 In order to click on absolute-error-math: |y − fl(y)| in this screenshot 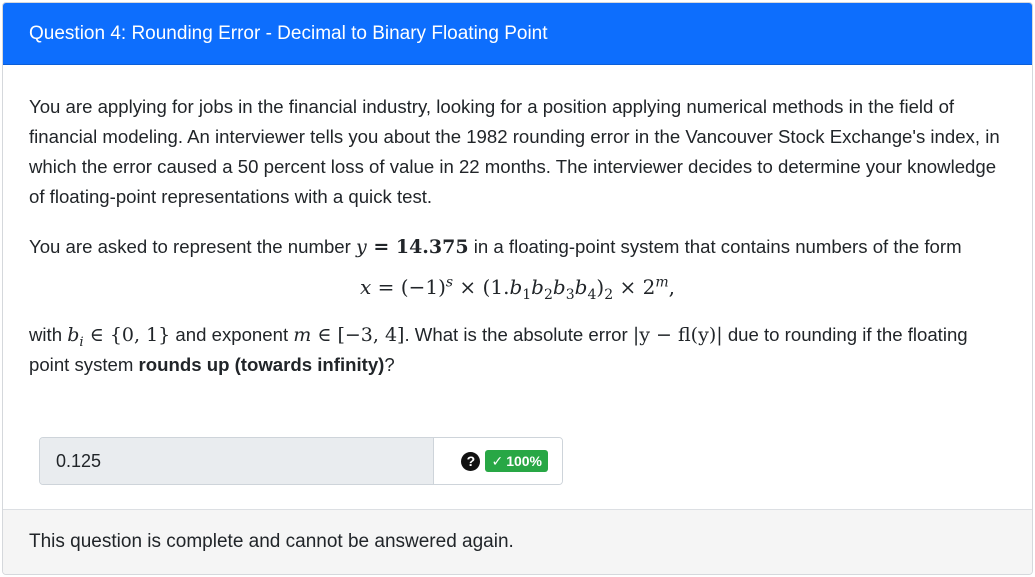, I will do `click(677, 335)`.